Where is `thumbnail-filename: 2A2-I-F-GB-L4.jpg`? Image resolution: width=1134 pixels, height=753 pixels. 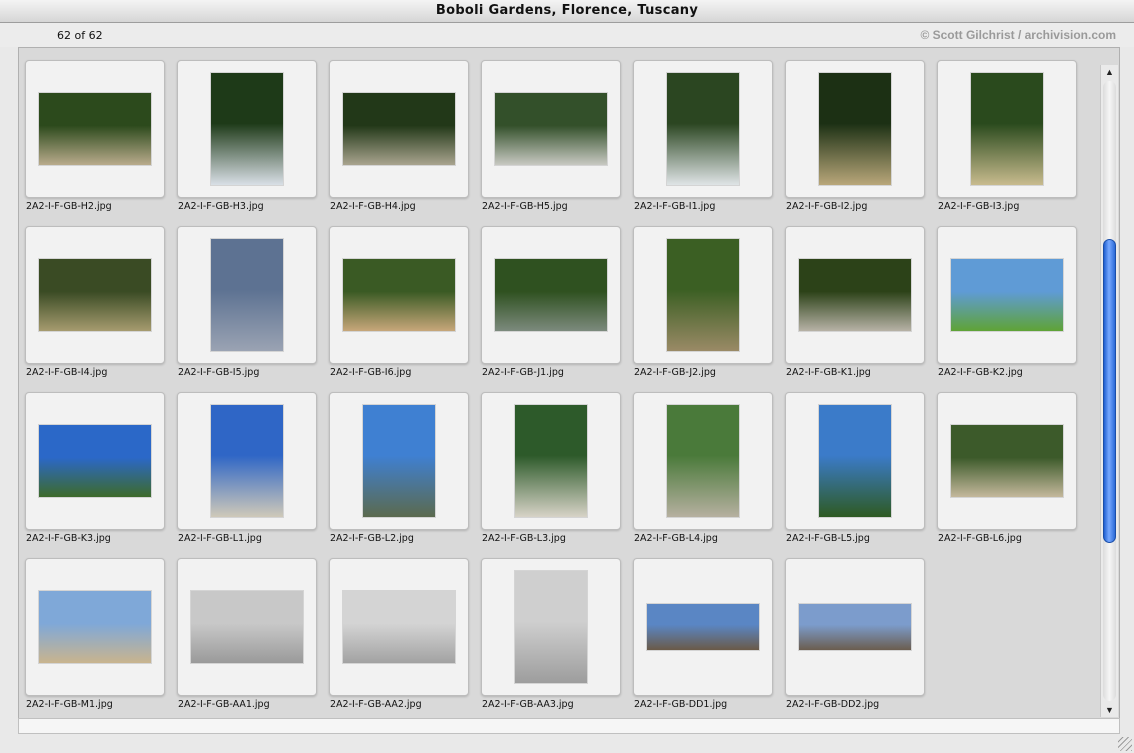
thumbnail-filename: 2A2-I-F-GB-L4.jpg is located at coordinates (676, 538).